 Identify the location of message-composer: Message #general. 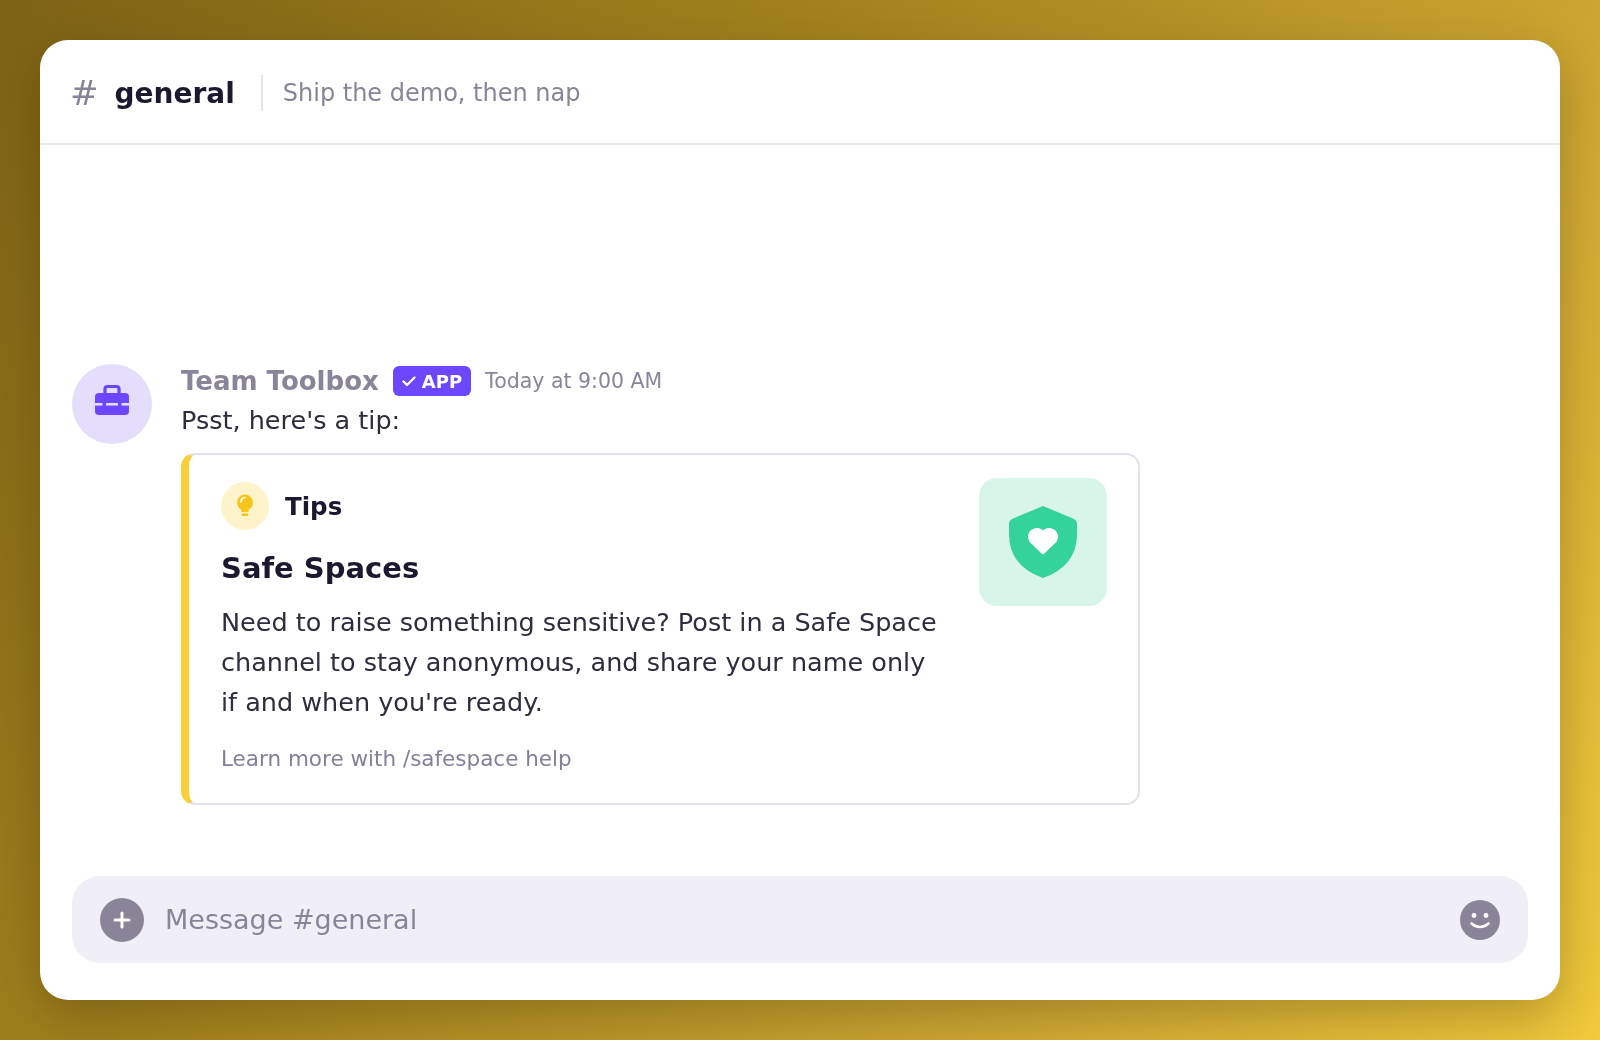
(800, 919).